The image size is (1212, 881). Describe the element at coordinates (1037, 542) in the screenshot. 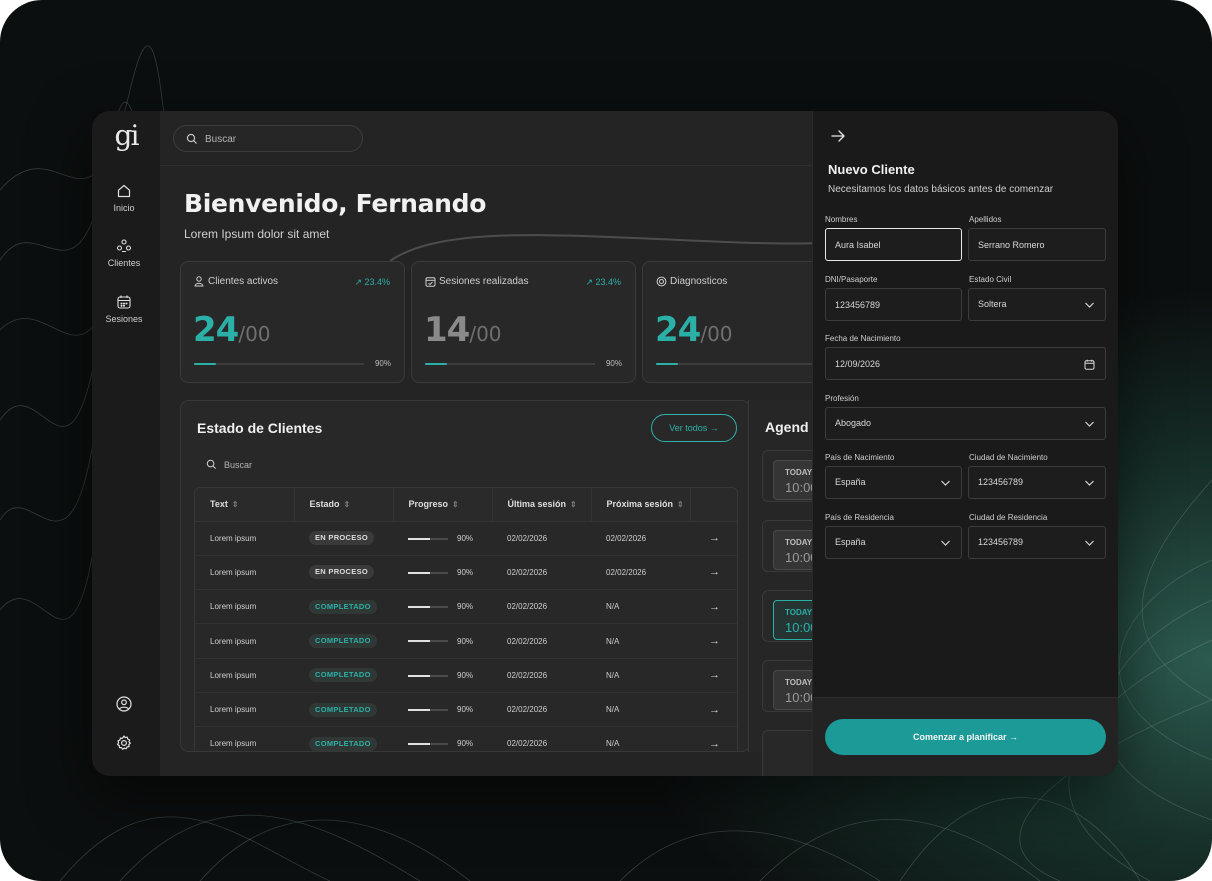

I see `ciudad-residencia-select: 123456789` at that location.